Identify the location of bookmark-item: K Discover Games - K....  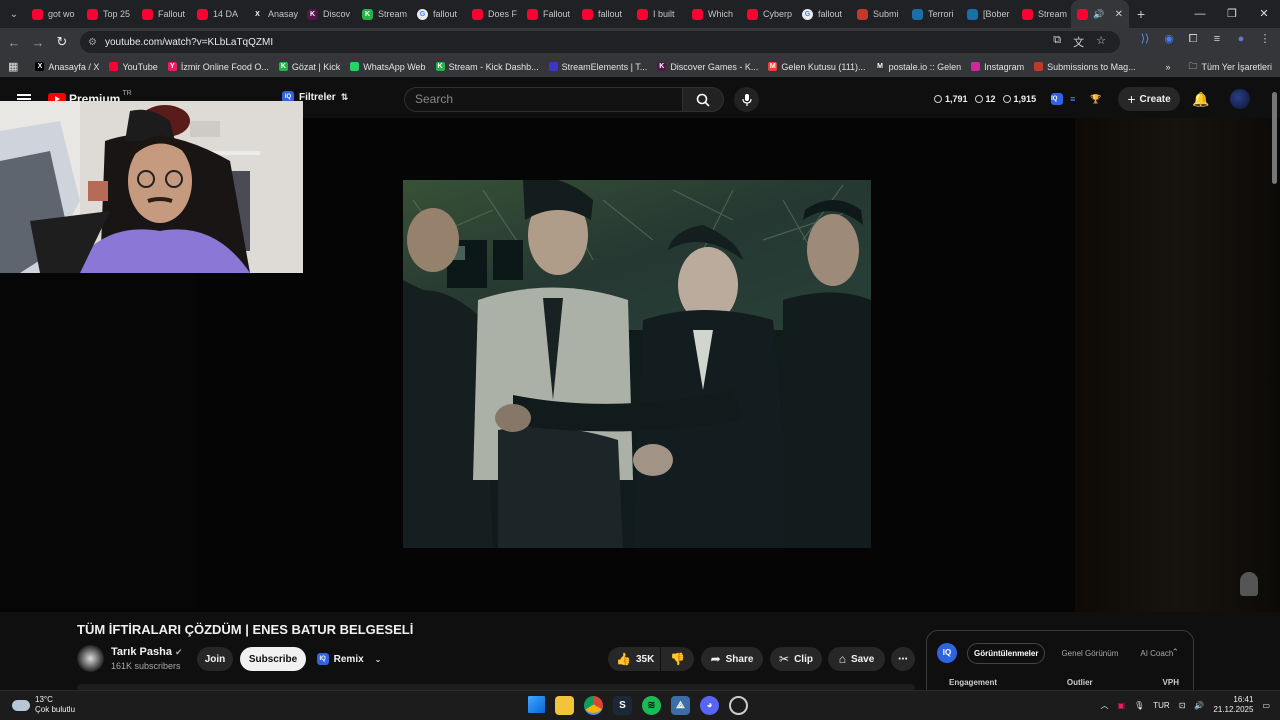
(707, 67).